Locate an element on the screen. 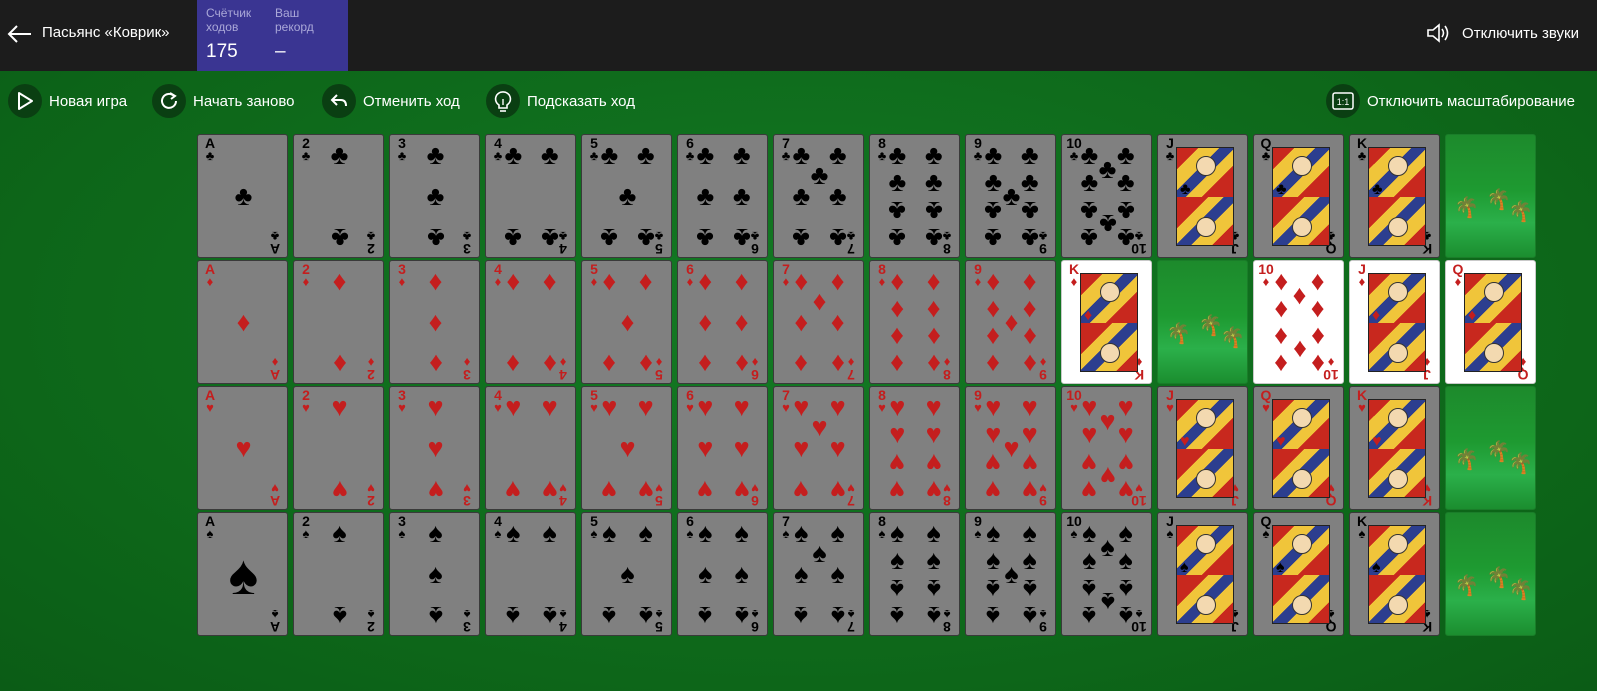  card-pips: ♦ ♦ ♦ ♦ ♦ ♦ ♦ ♦ ♦ ♦ is located at coordinates (1298, 322).